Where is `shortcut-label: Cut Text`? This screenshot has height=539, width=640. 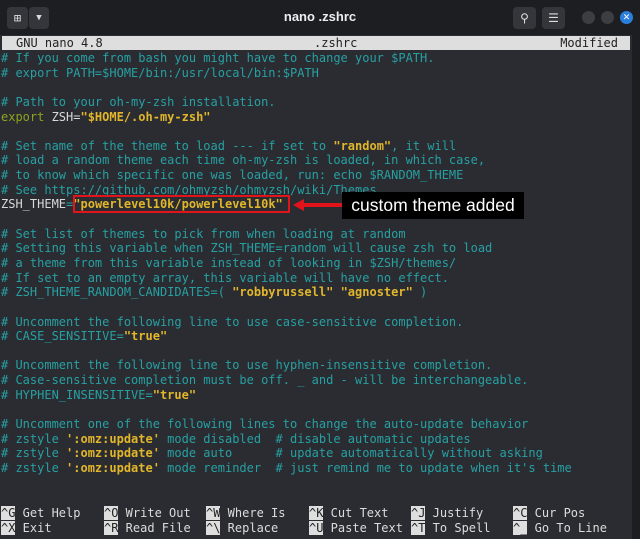 shortcut-label: Cut Text is located at coordinates (356, 513).